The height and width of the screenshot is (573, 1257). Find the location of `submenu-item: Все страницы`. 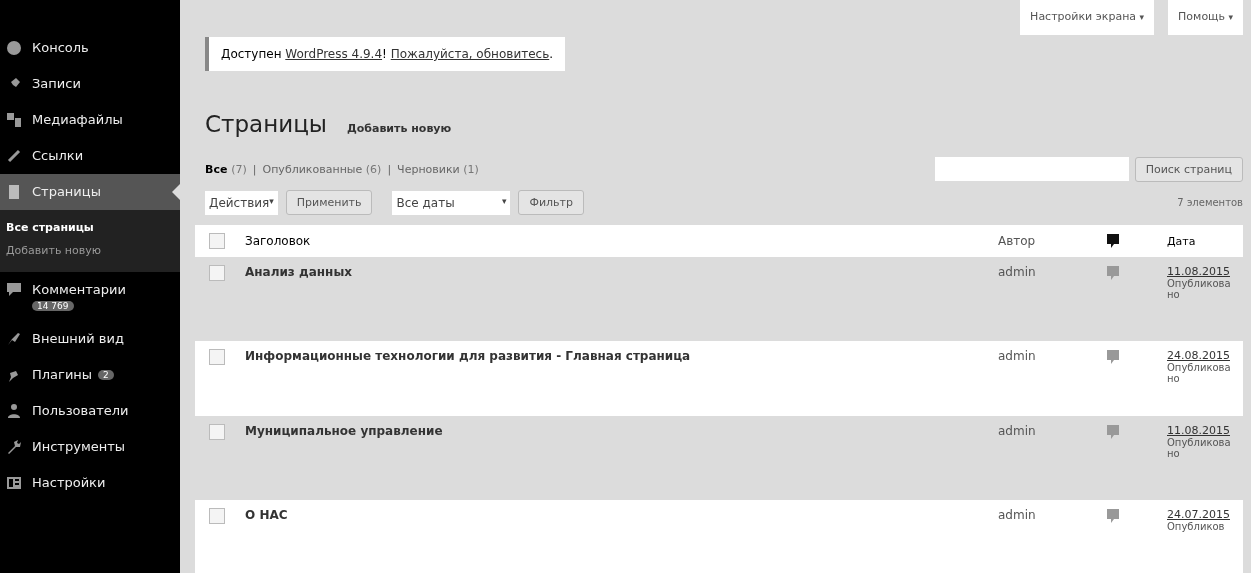

submenu-item: Все страницы is located at coordinates (90, 227).